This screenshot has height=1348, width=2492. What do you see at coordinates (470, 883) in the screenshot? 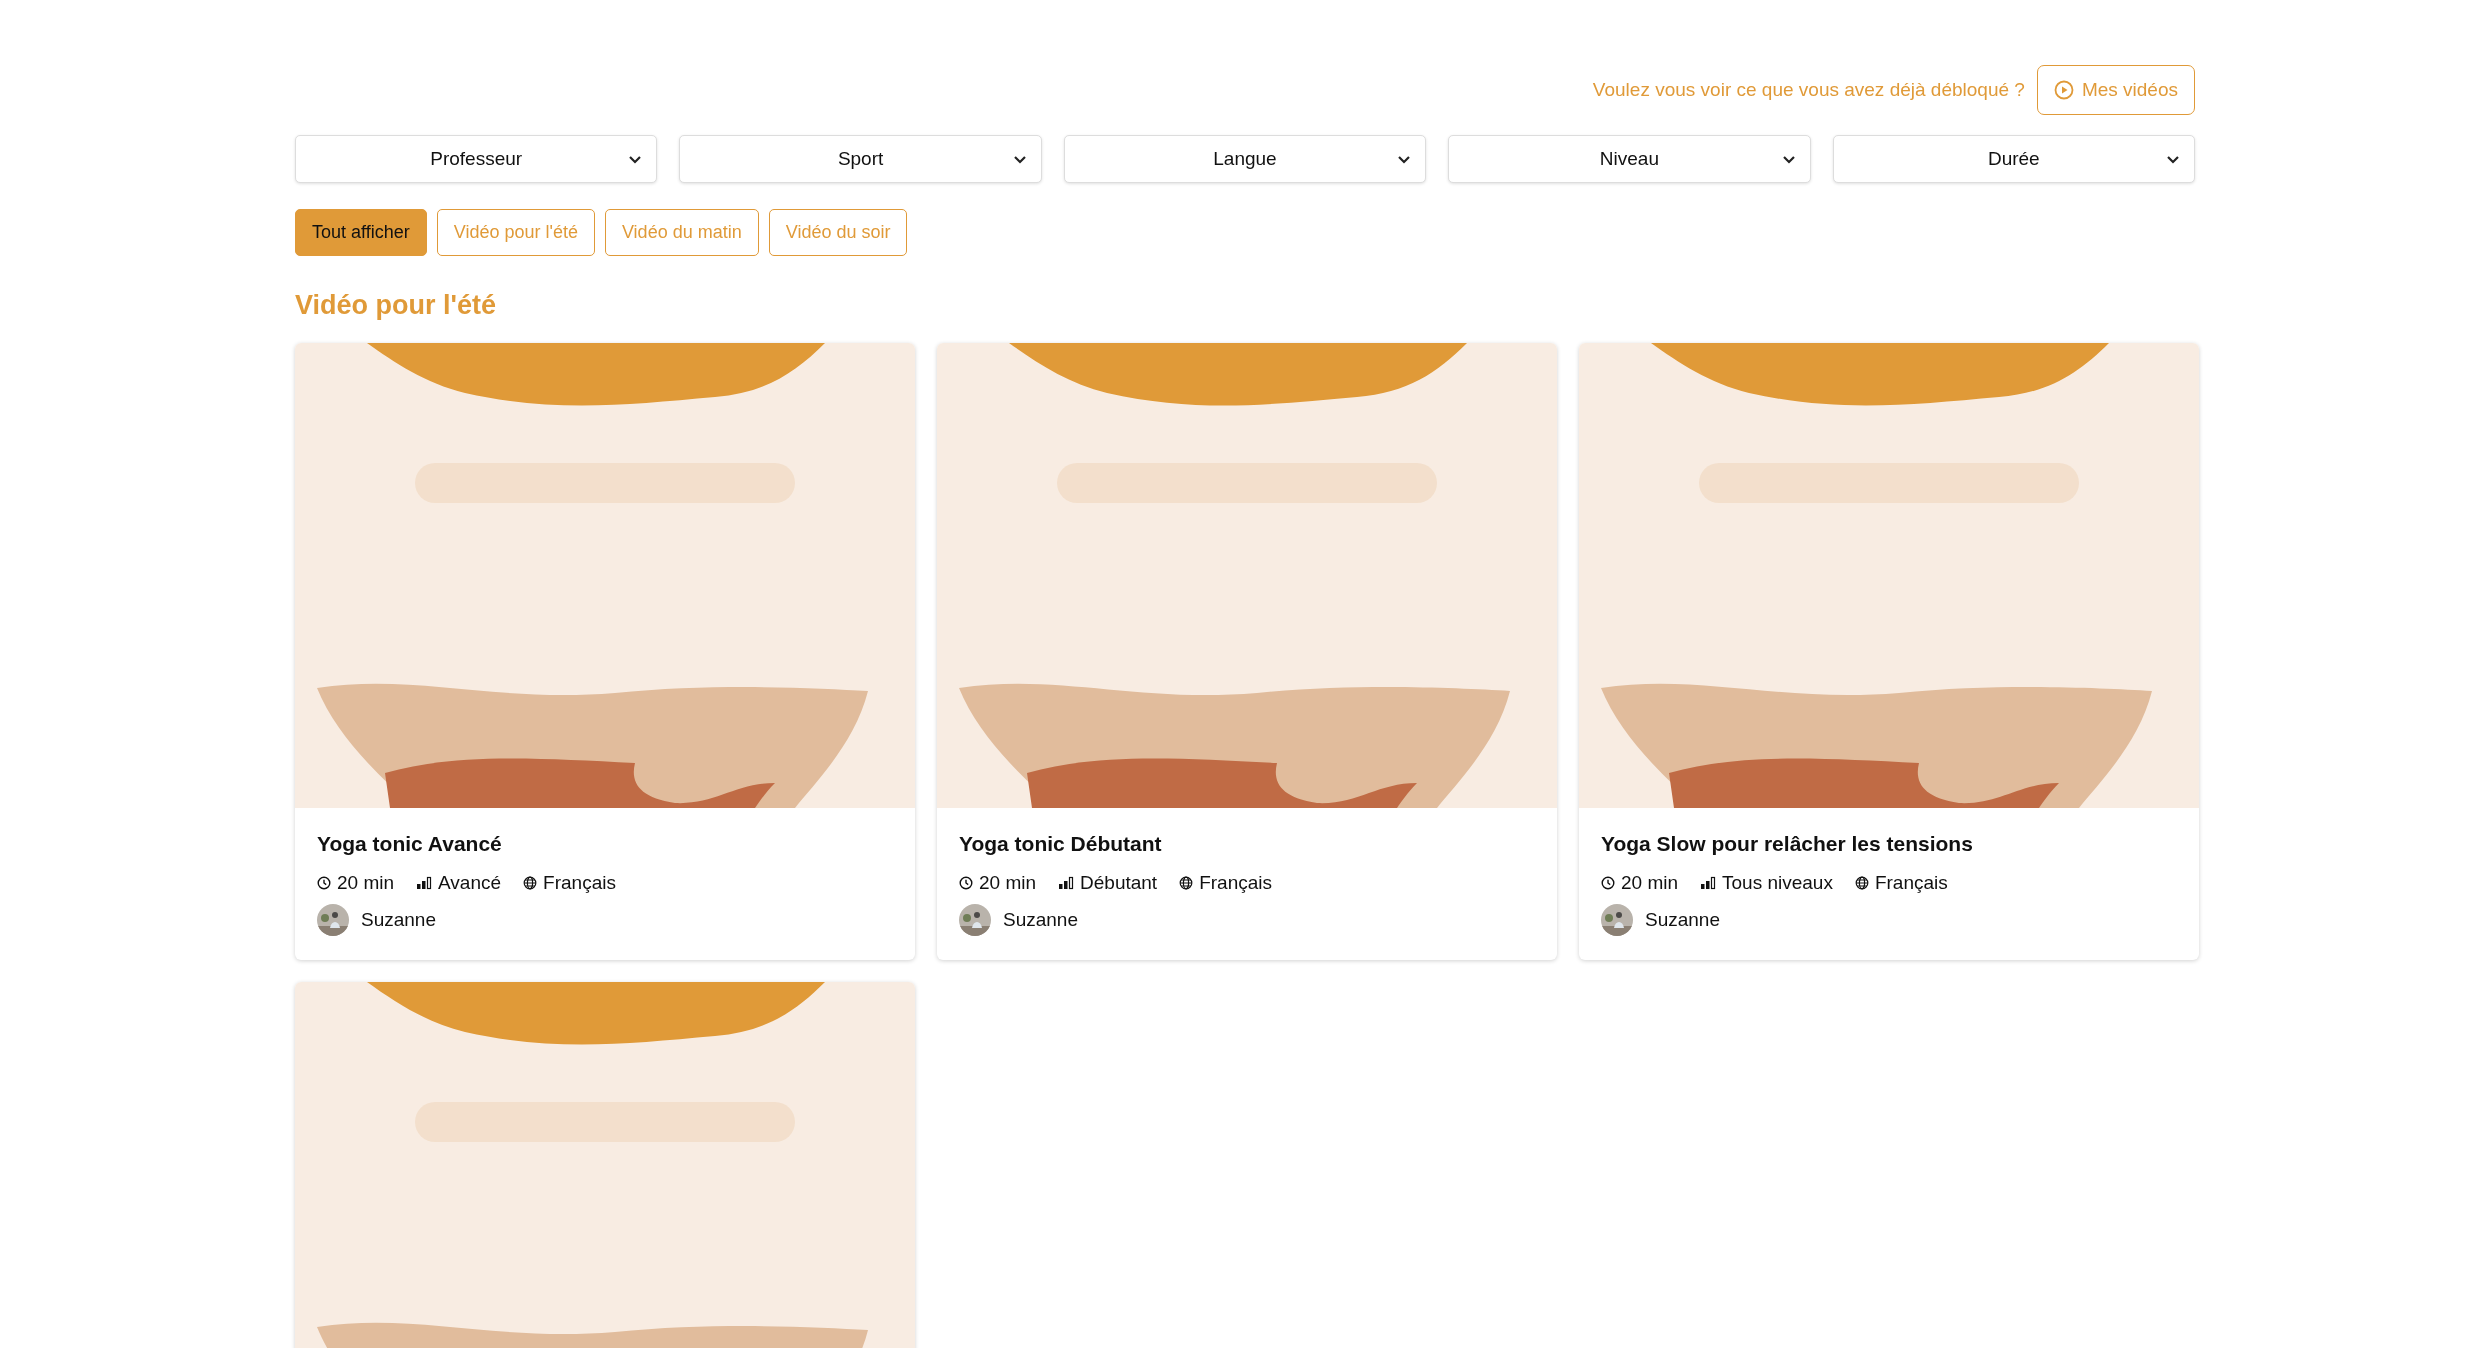
I see `difficulty-level: Avancé` at bounding box center [470, 883].